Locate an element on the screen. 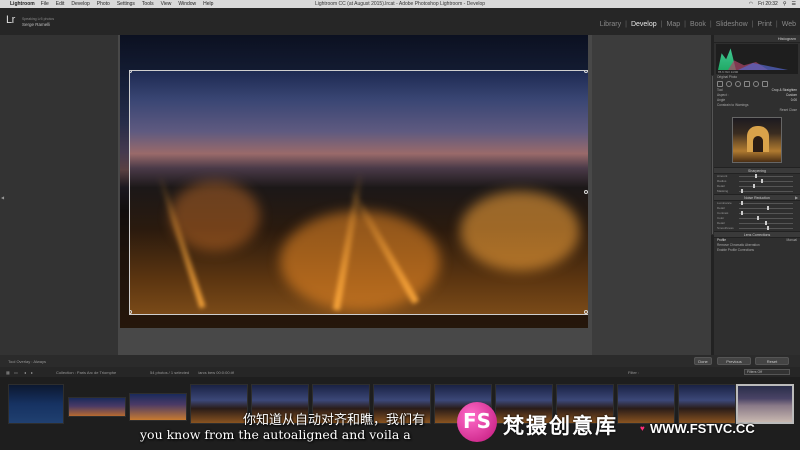  sharpening-header: Sharpening is located at coordinates (757, 170).